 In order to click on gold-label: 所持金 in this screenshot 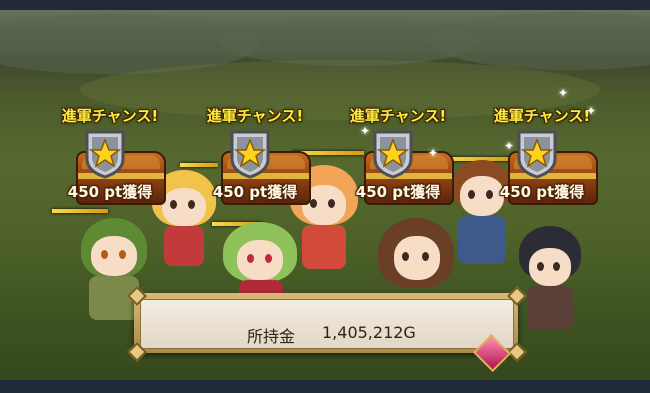, I will do `click(271, 336)`.